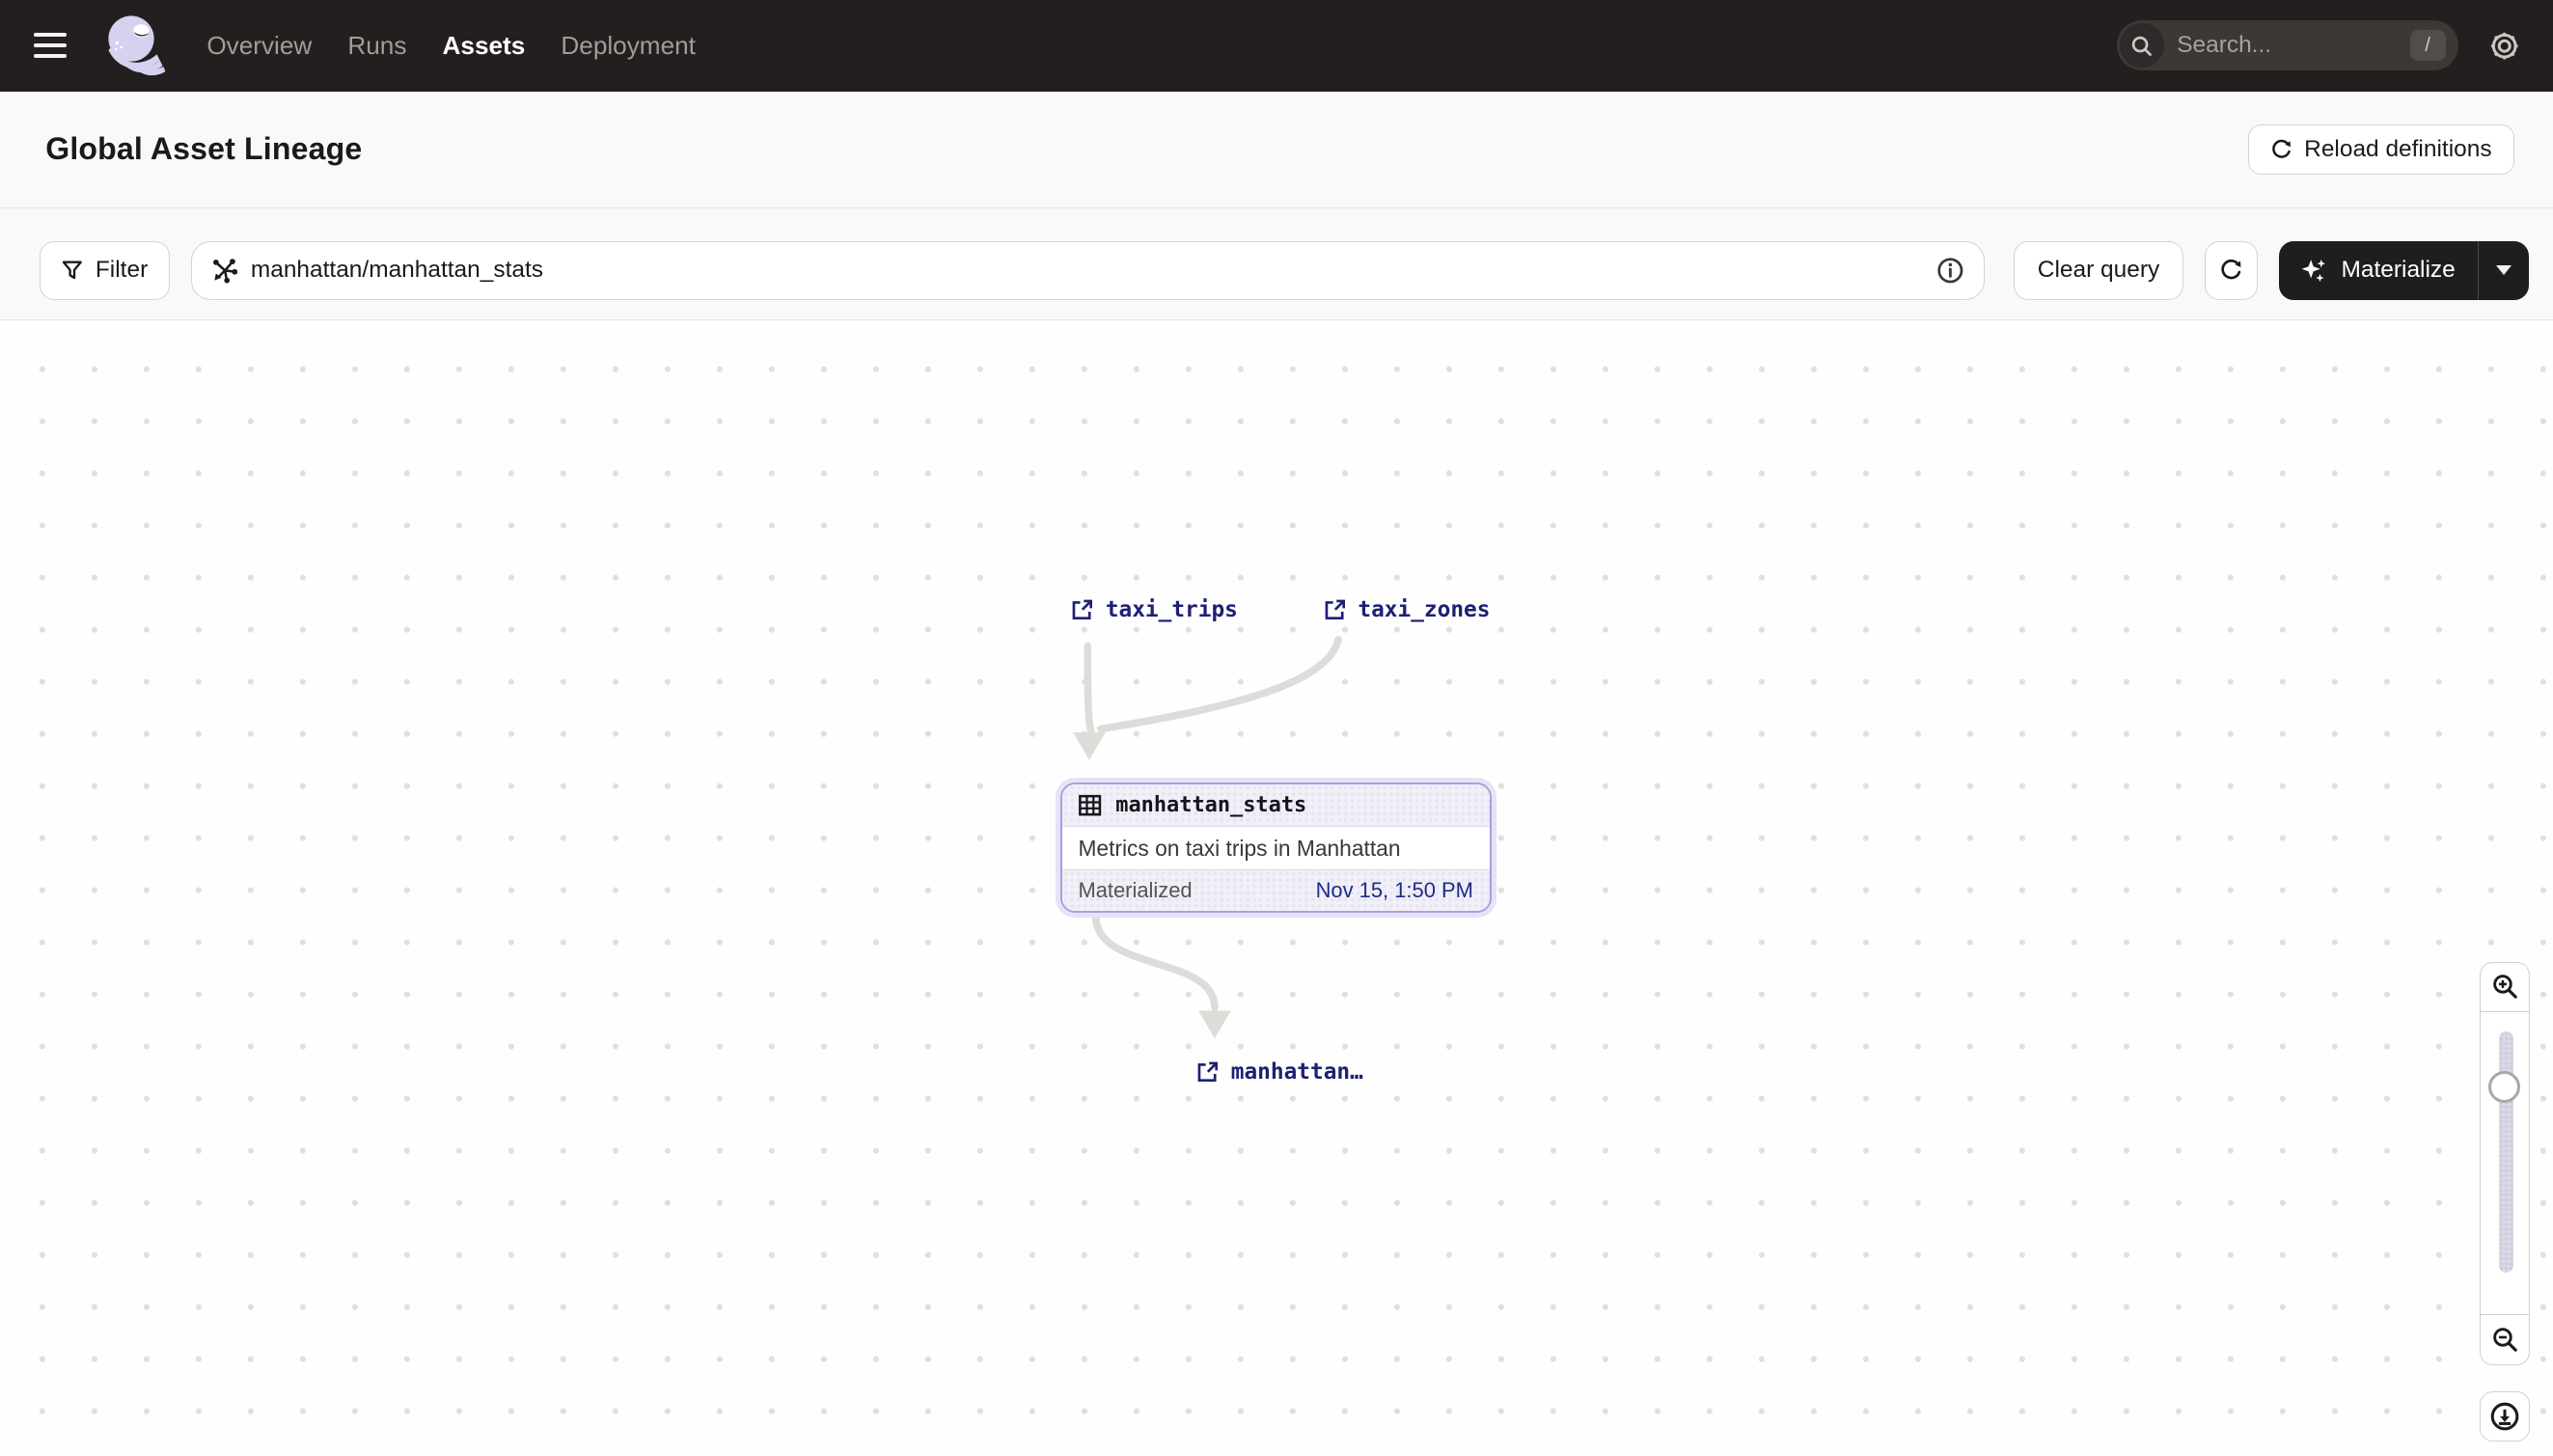 This screenshot has width=2553, height=1456. I want to click on sparkle-icon, so click(2313, 270).